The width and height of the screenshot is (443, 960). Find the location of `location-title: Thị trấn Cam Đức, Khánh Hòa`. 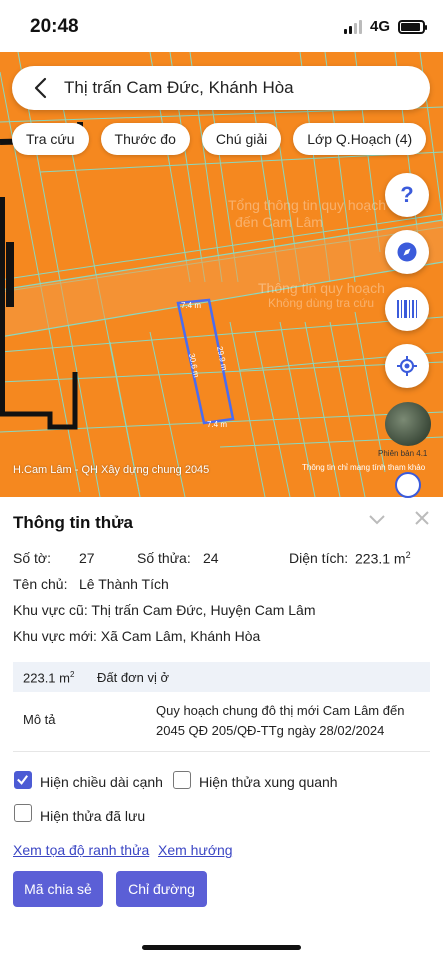

location-title: Thị trấn Cam Đức, Khánh Hòa is located at coordinates (179, 87).